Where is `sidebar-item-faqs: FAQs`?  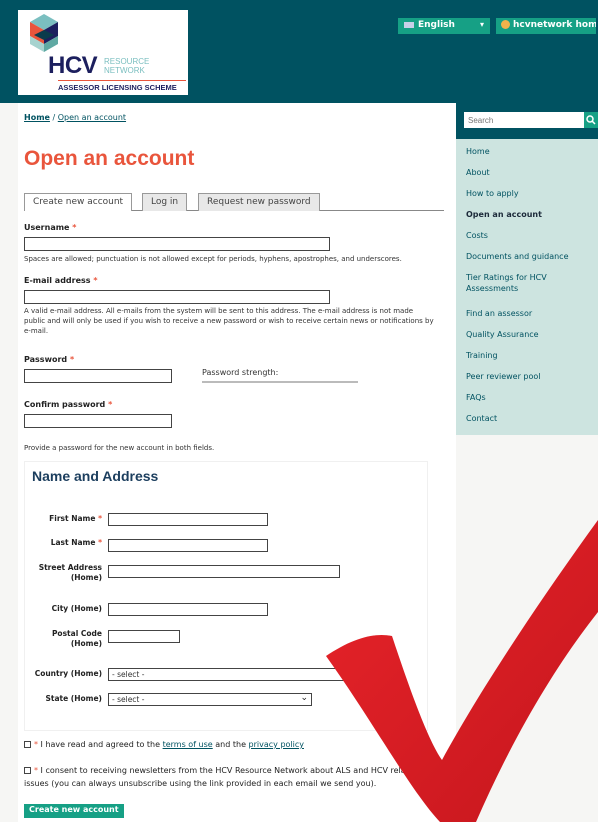
sidebar-item-faqs: FAQs is located at coordinates (530, 397).